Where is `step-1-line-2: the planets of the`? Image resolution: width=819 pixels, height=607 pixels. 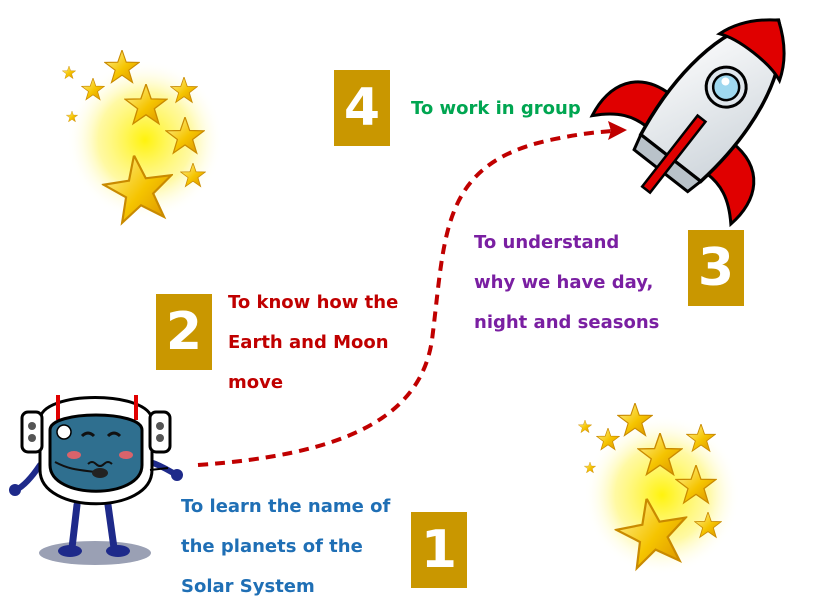 step-1-line-2: the planets of the is located at coordinates (272, 546).